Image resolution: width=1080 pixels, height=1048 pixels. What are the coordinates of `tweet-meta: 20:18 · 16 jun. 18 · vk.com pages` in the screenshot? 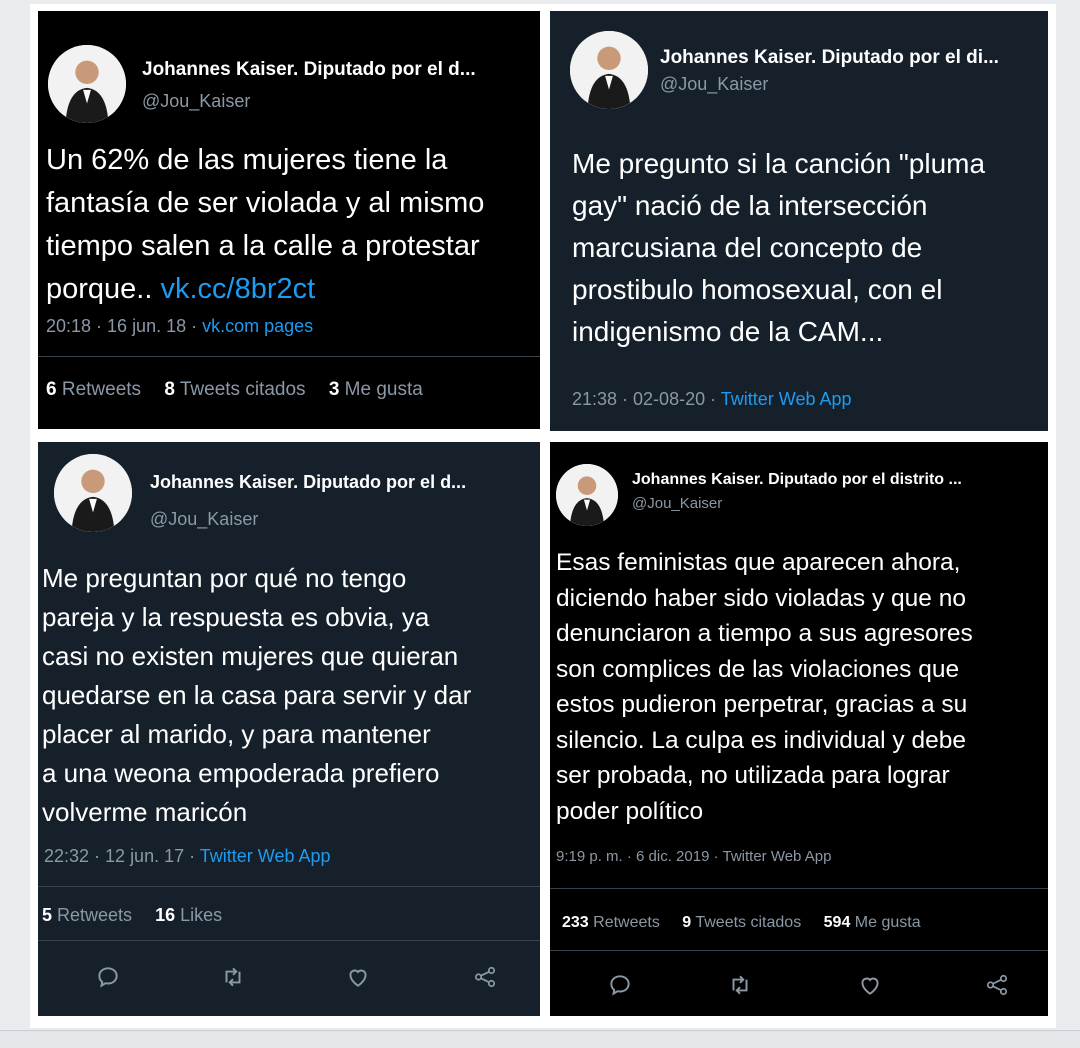 It's located at (179, 326).